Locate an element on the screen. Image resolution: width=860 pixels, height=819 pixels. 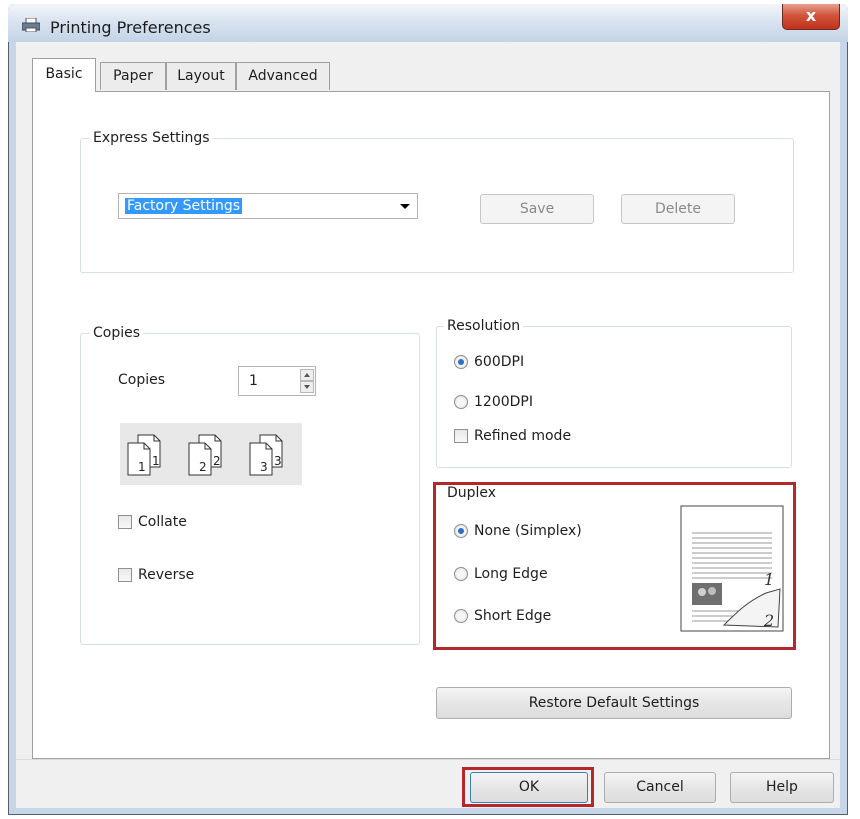
duplex-preview-icon: 1 2 is located at coordinates (732, 568).